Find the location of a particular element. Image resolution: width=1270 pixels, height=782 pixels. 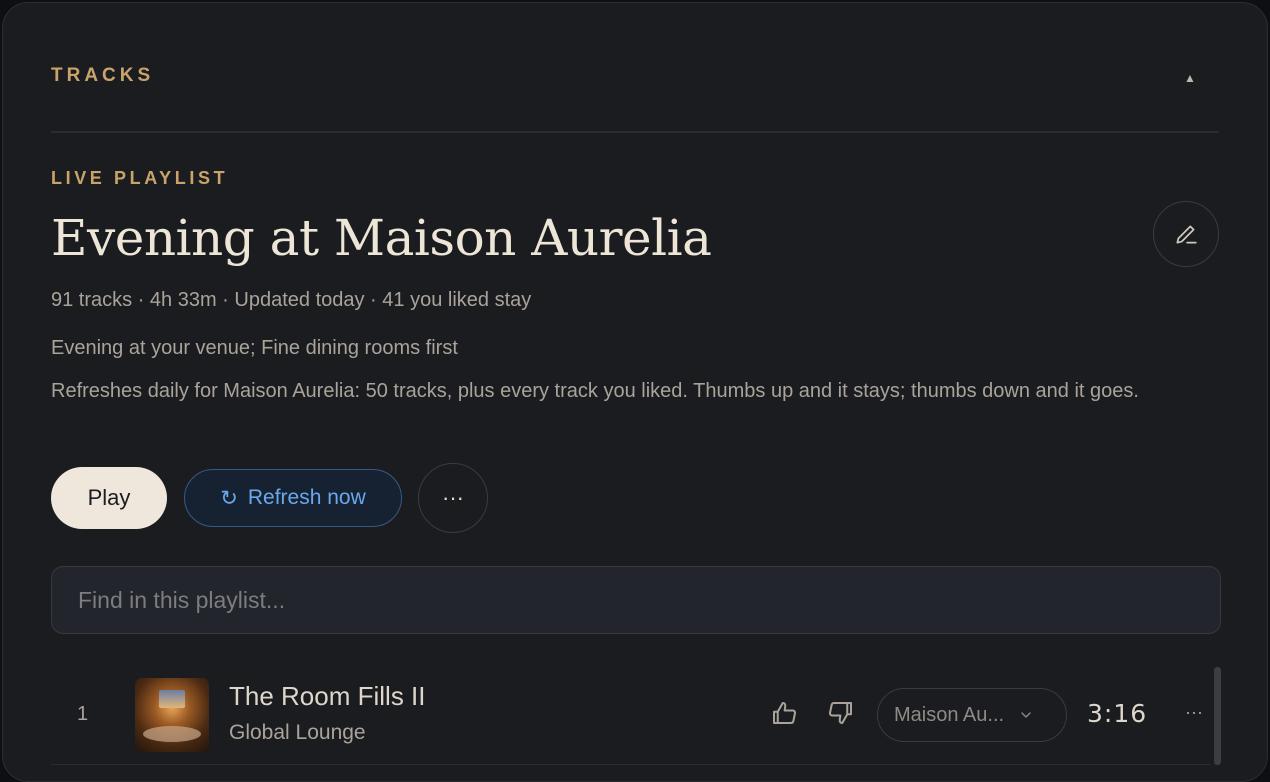

section-title: TRACKS is located at coordinates (103, 75).